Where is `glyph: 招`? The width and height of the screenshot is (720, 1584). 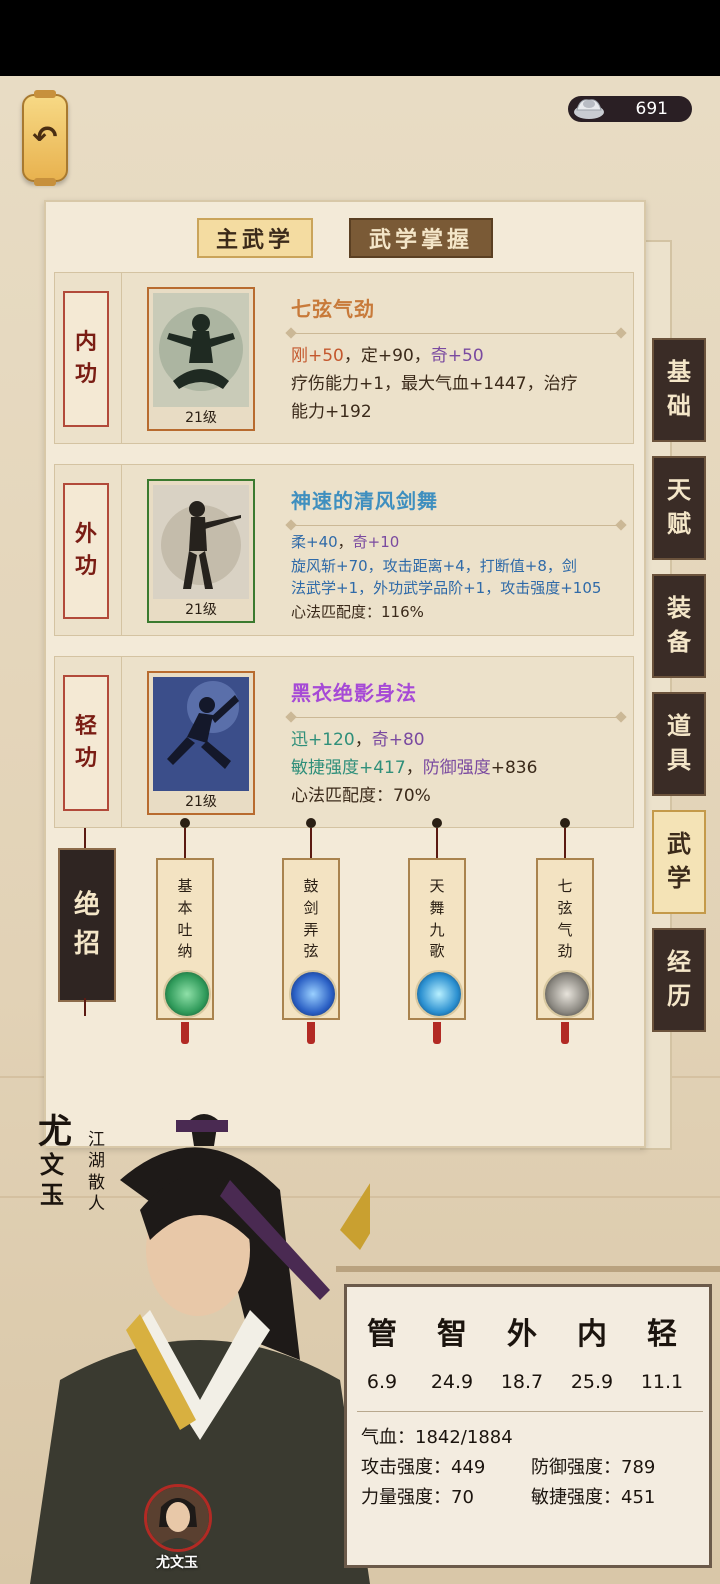
glyph: 招 is located at coordinates (86, 944).